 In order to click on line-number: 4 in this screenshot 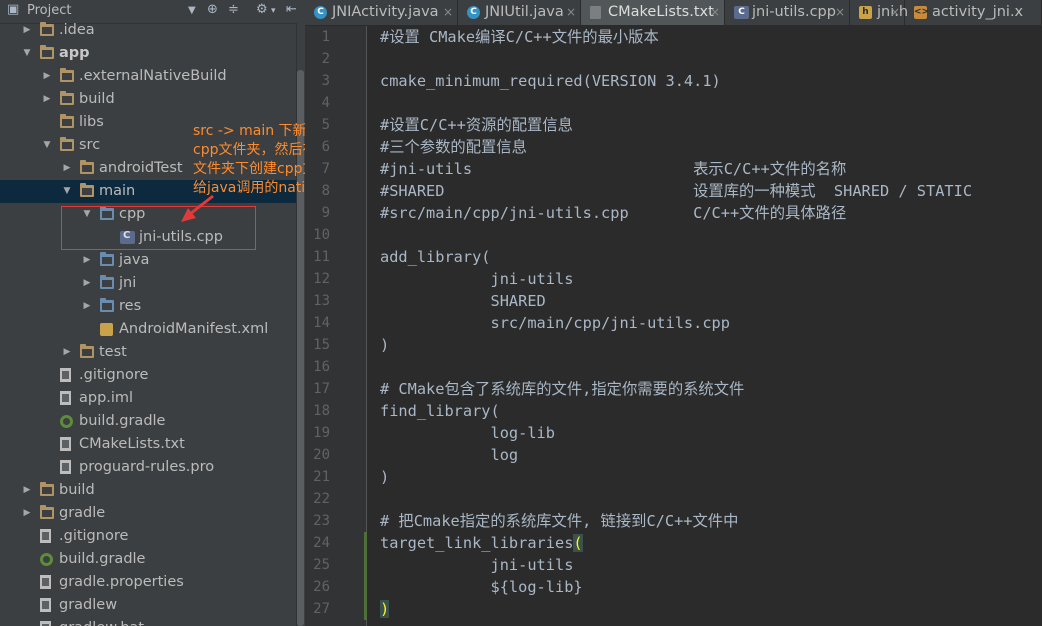, I will do `click(325, 103)`.